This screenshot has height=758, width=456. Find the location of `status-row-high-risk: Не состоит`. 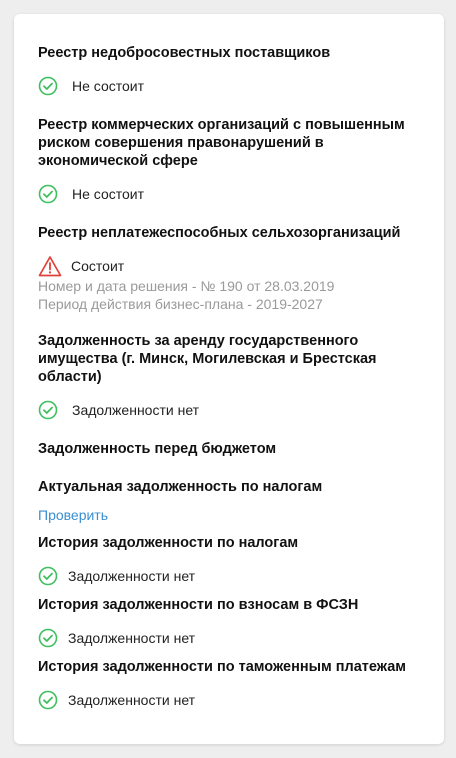

status-row-high-risk: Не состоит is located at coordinates (91, 194).